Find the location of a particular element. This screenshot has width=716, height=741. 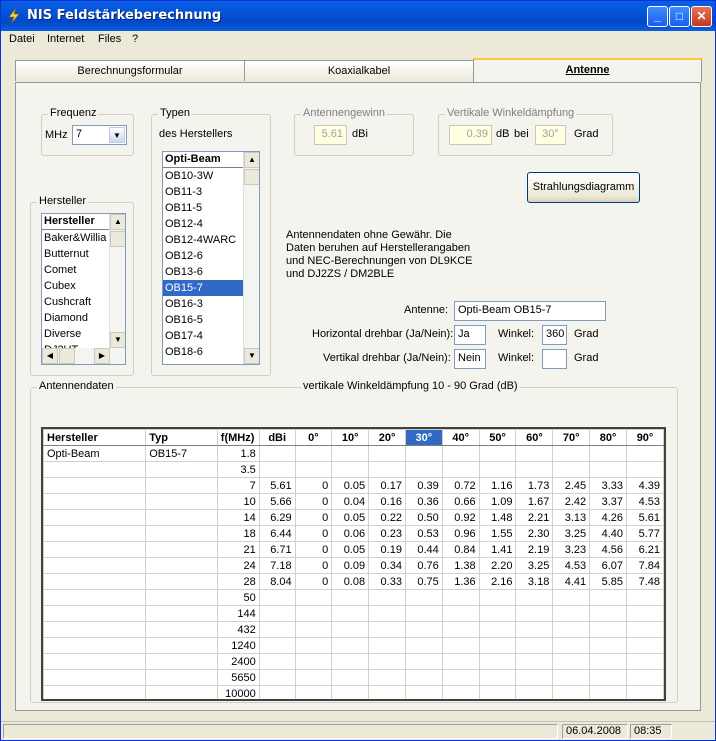

maximize-button: □ is located at coordinates (679, 16).